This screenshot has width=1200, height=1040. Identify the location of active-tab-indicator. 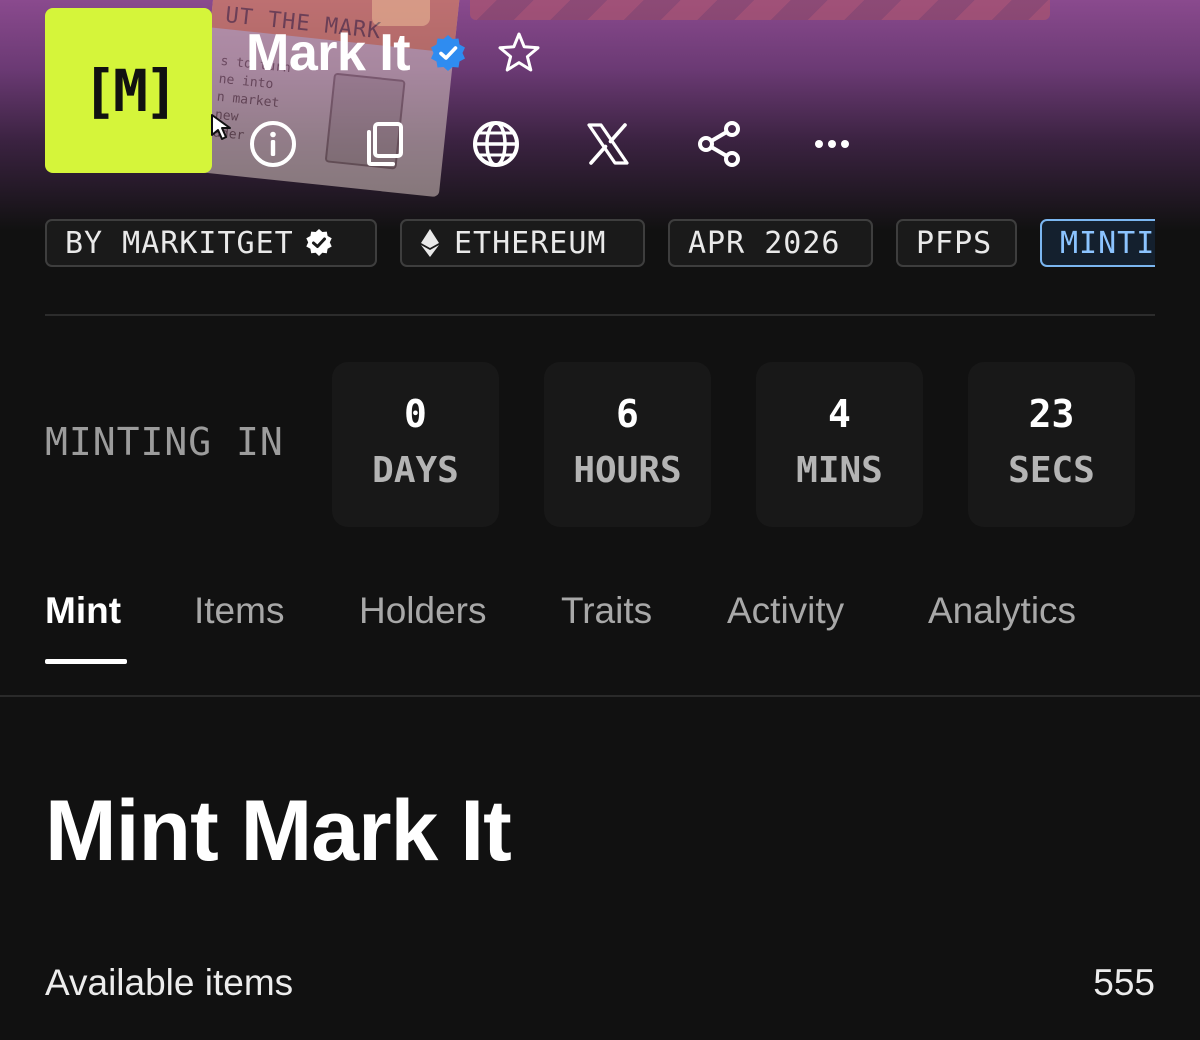
(86, 661).